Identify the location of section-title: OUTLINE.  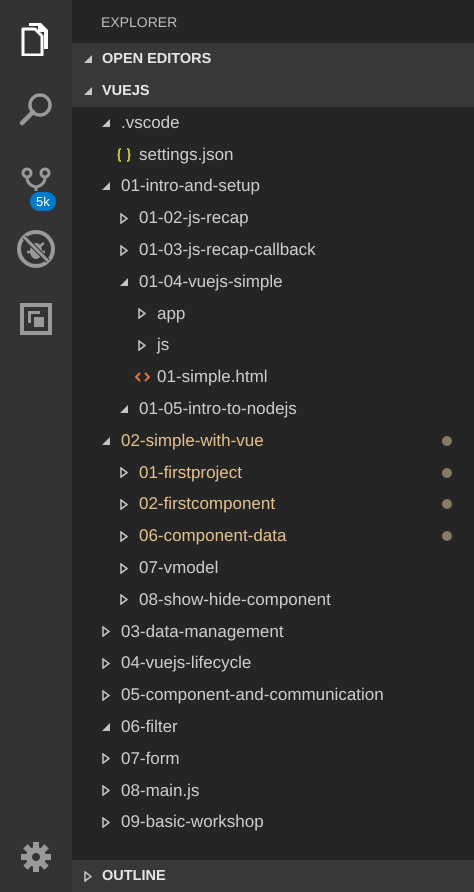
(134, 876).